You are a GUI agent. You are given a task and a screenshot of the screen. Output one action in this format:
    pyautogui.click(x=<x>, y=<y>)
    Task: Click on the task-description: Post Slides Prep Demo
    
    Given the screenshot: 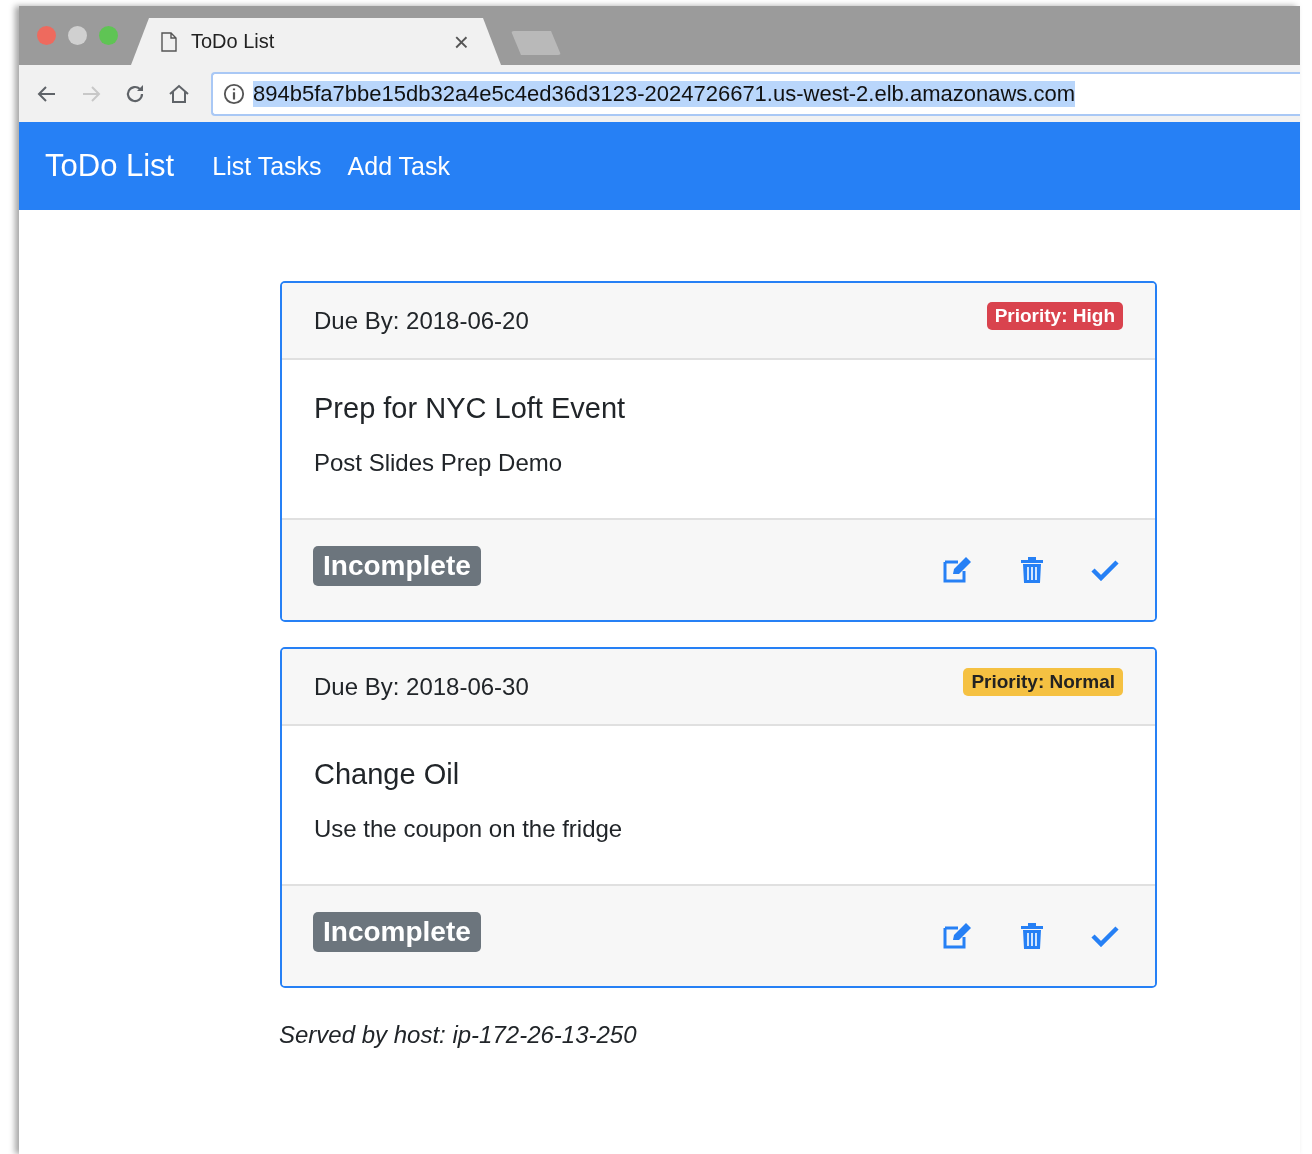 What is the action you would take?
    pyautogui.click(x=439, y=463)
    